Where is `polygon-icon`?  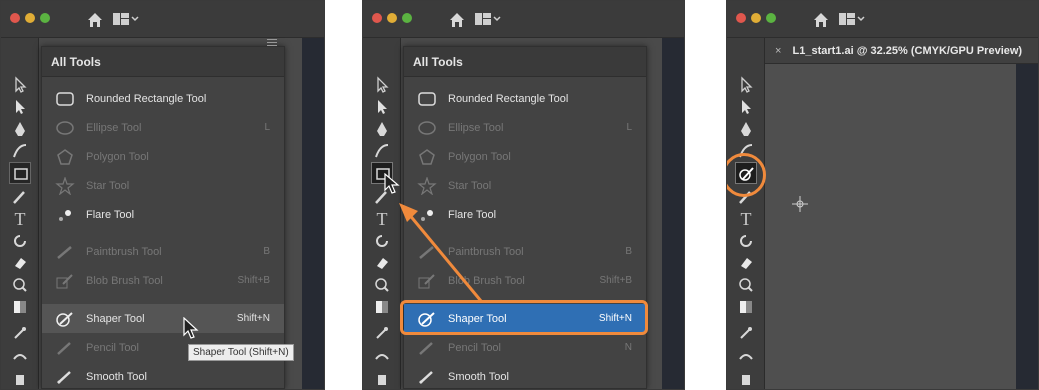 polygon-icon is located at coordinates (427, 156).